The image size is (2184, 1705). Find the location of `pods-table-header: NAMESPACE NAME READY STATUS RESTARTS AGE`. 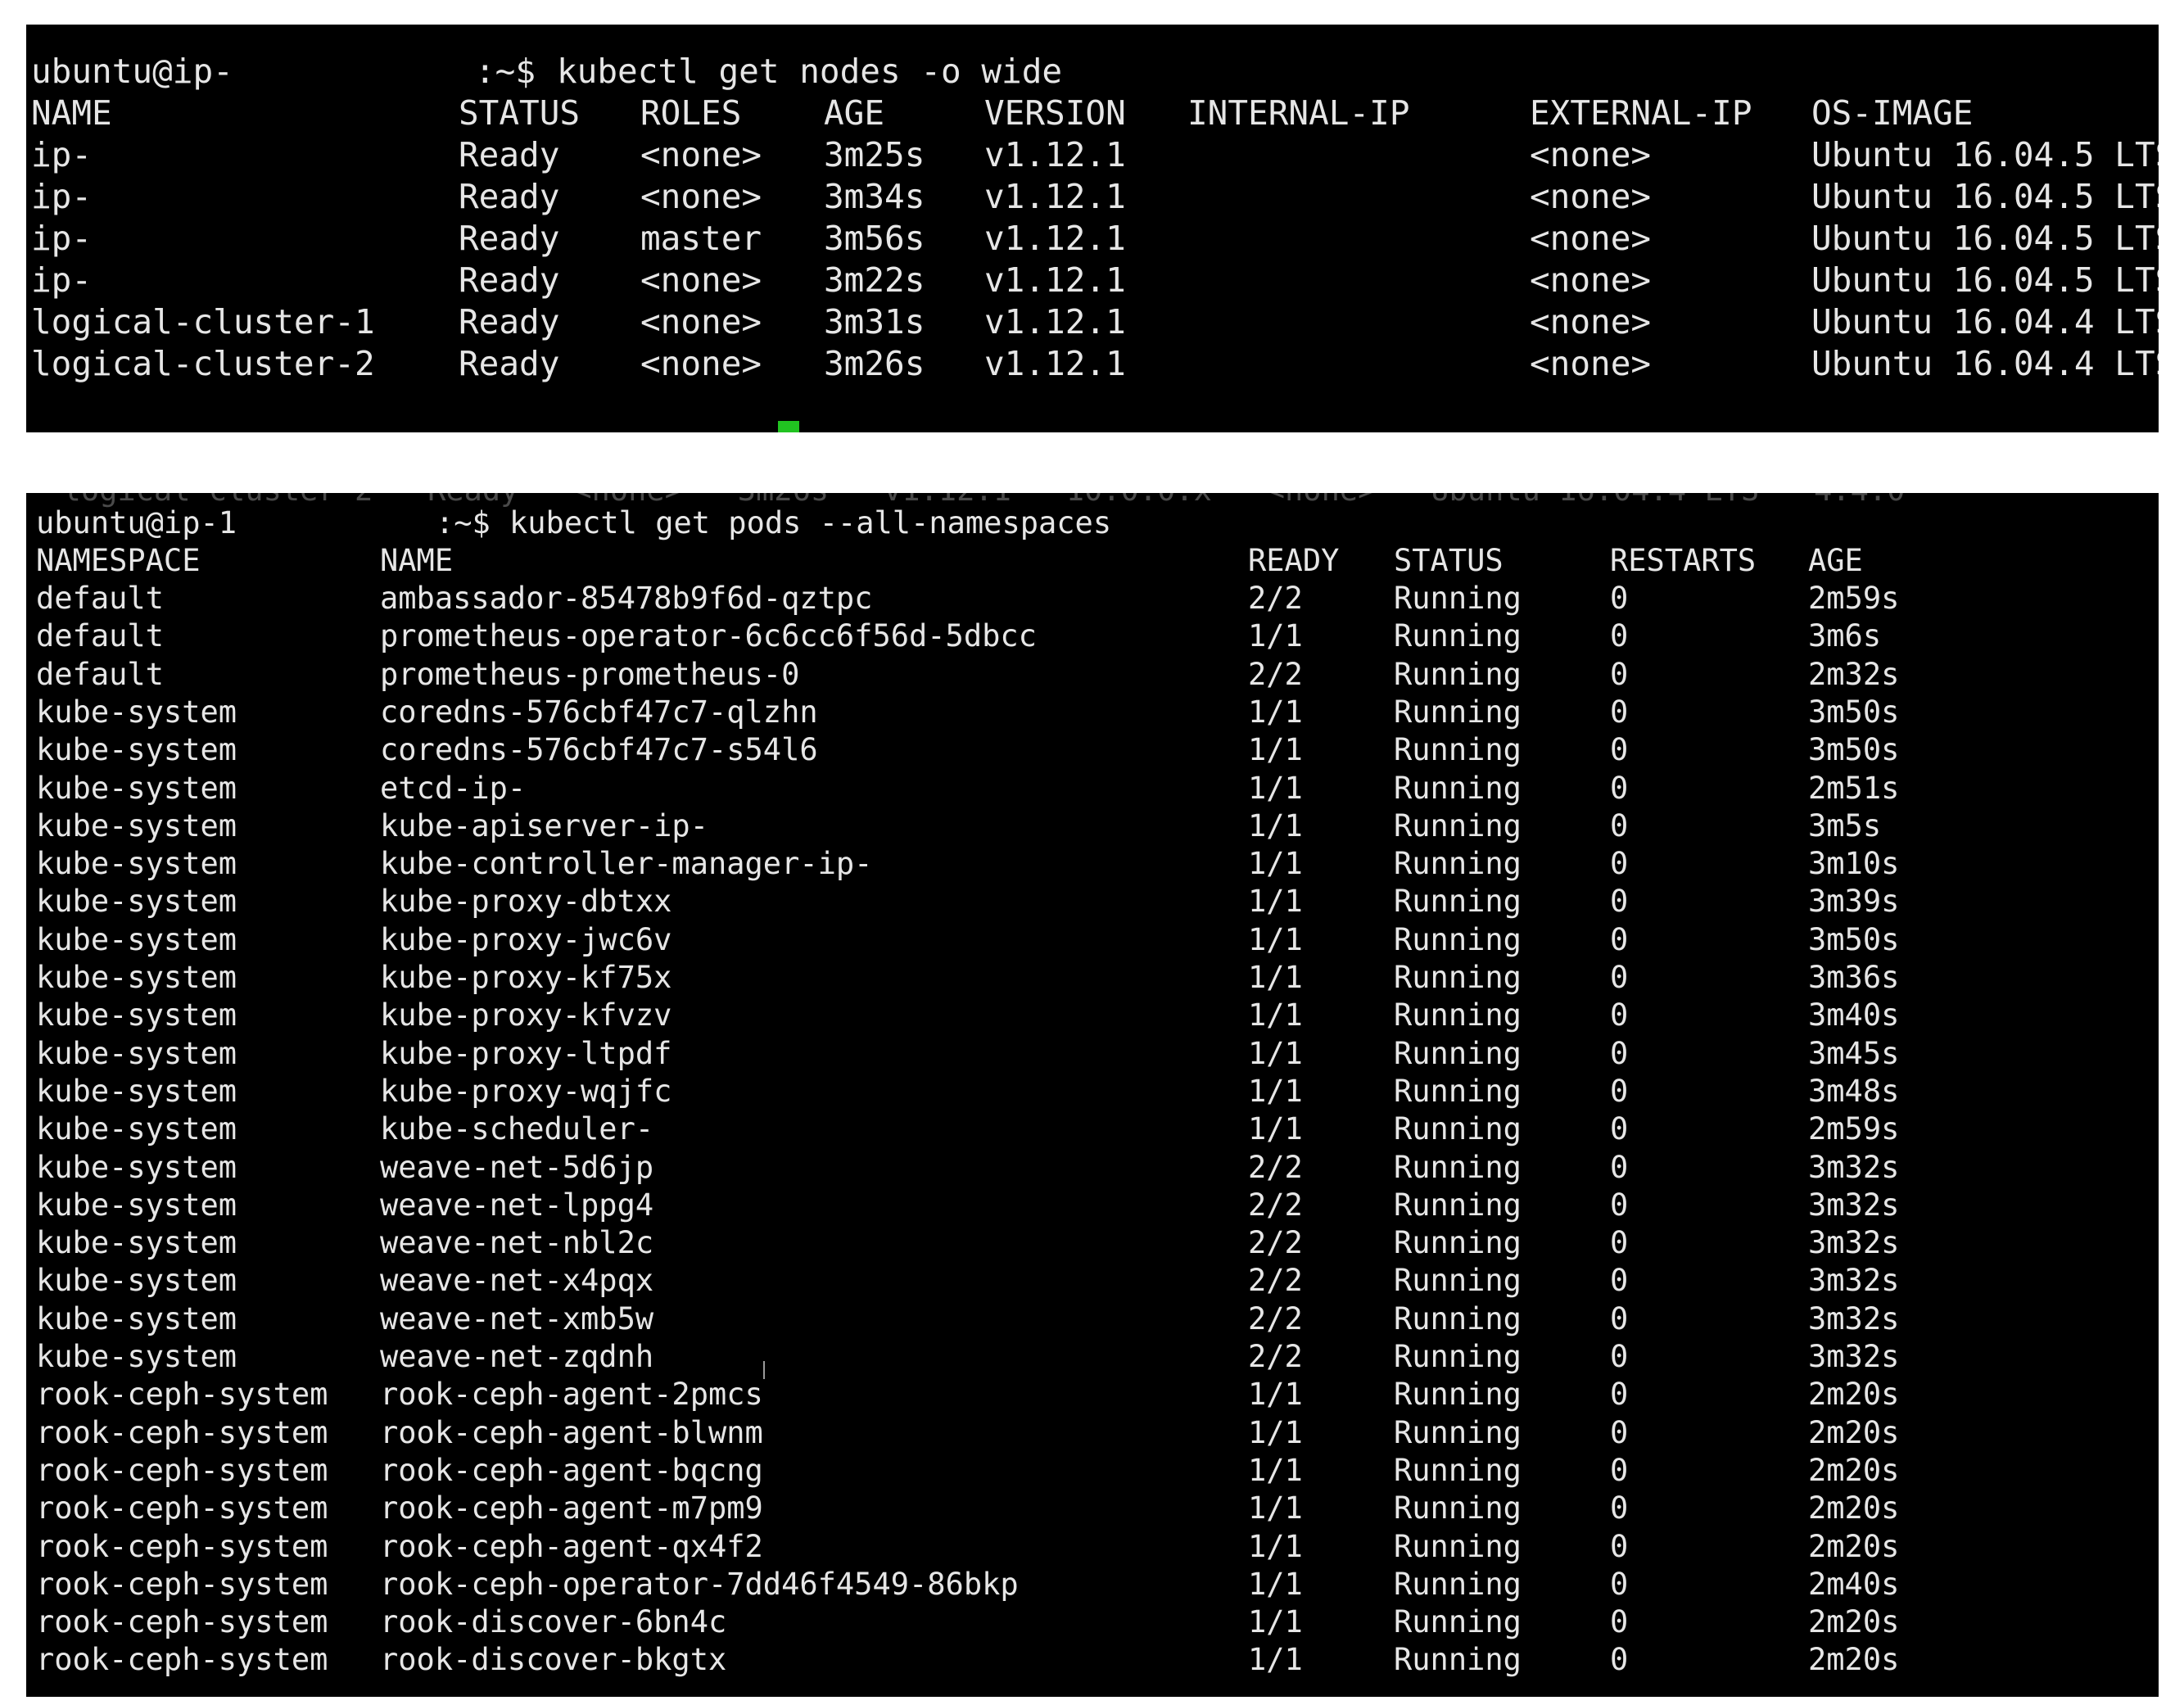

pods-table-header: NAMESPACE NAME READY STATUS RESTARTS AGE is located at coordinates (1093, 561).